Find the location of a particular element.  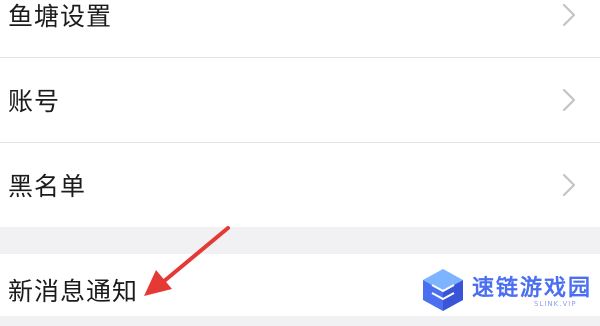

settings-item-label: 新消息通知 is located at coordinates (73, 291).